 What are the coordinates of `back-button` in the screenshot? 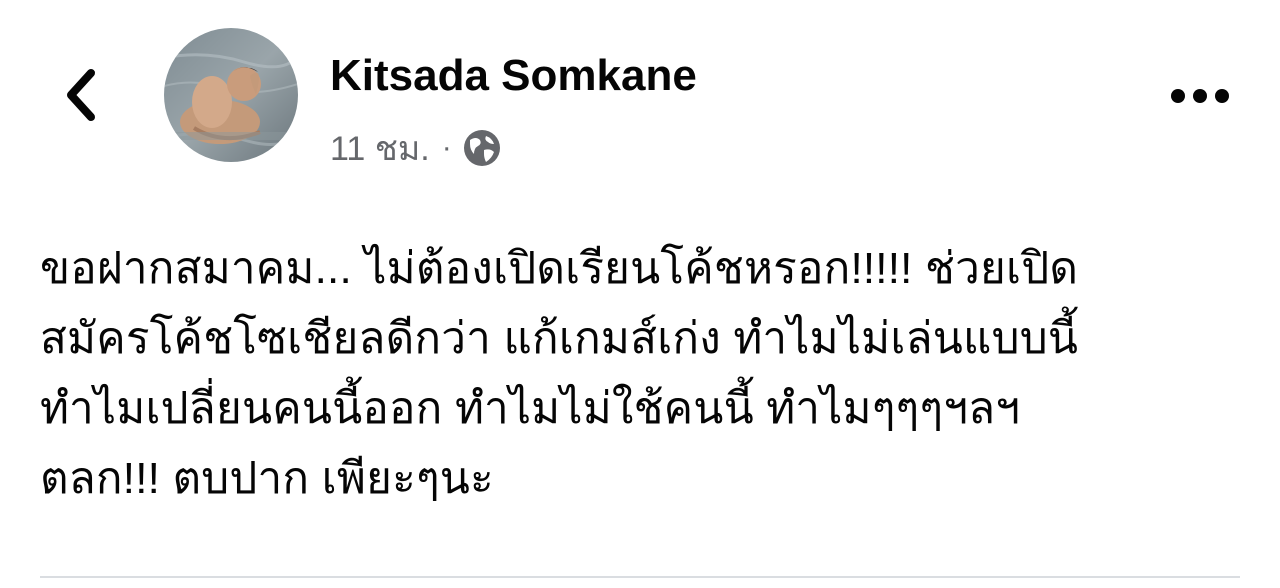 It's located at (80, 95).